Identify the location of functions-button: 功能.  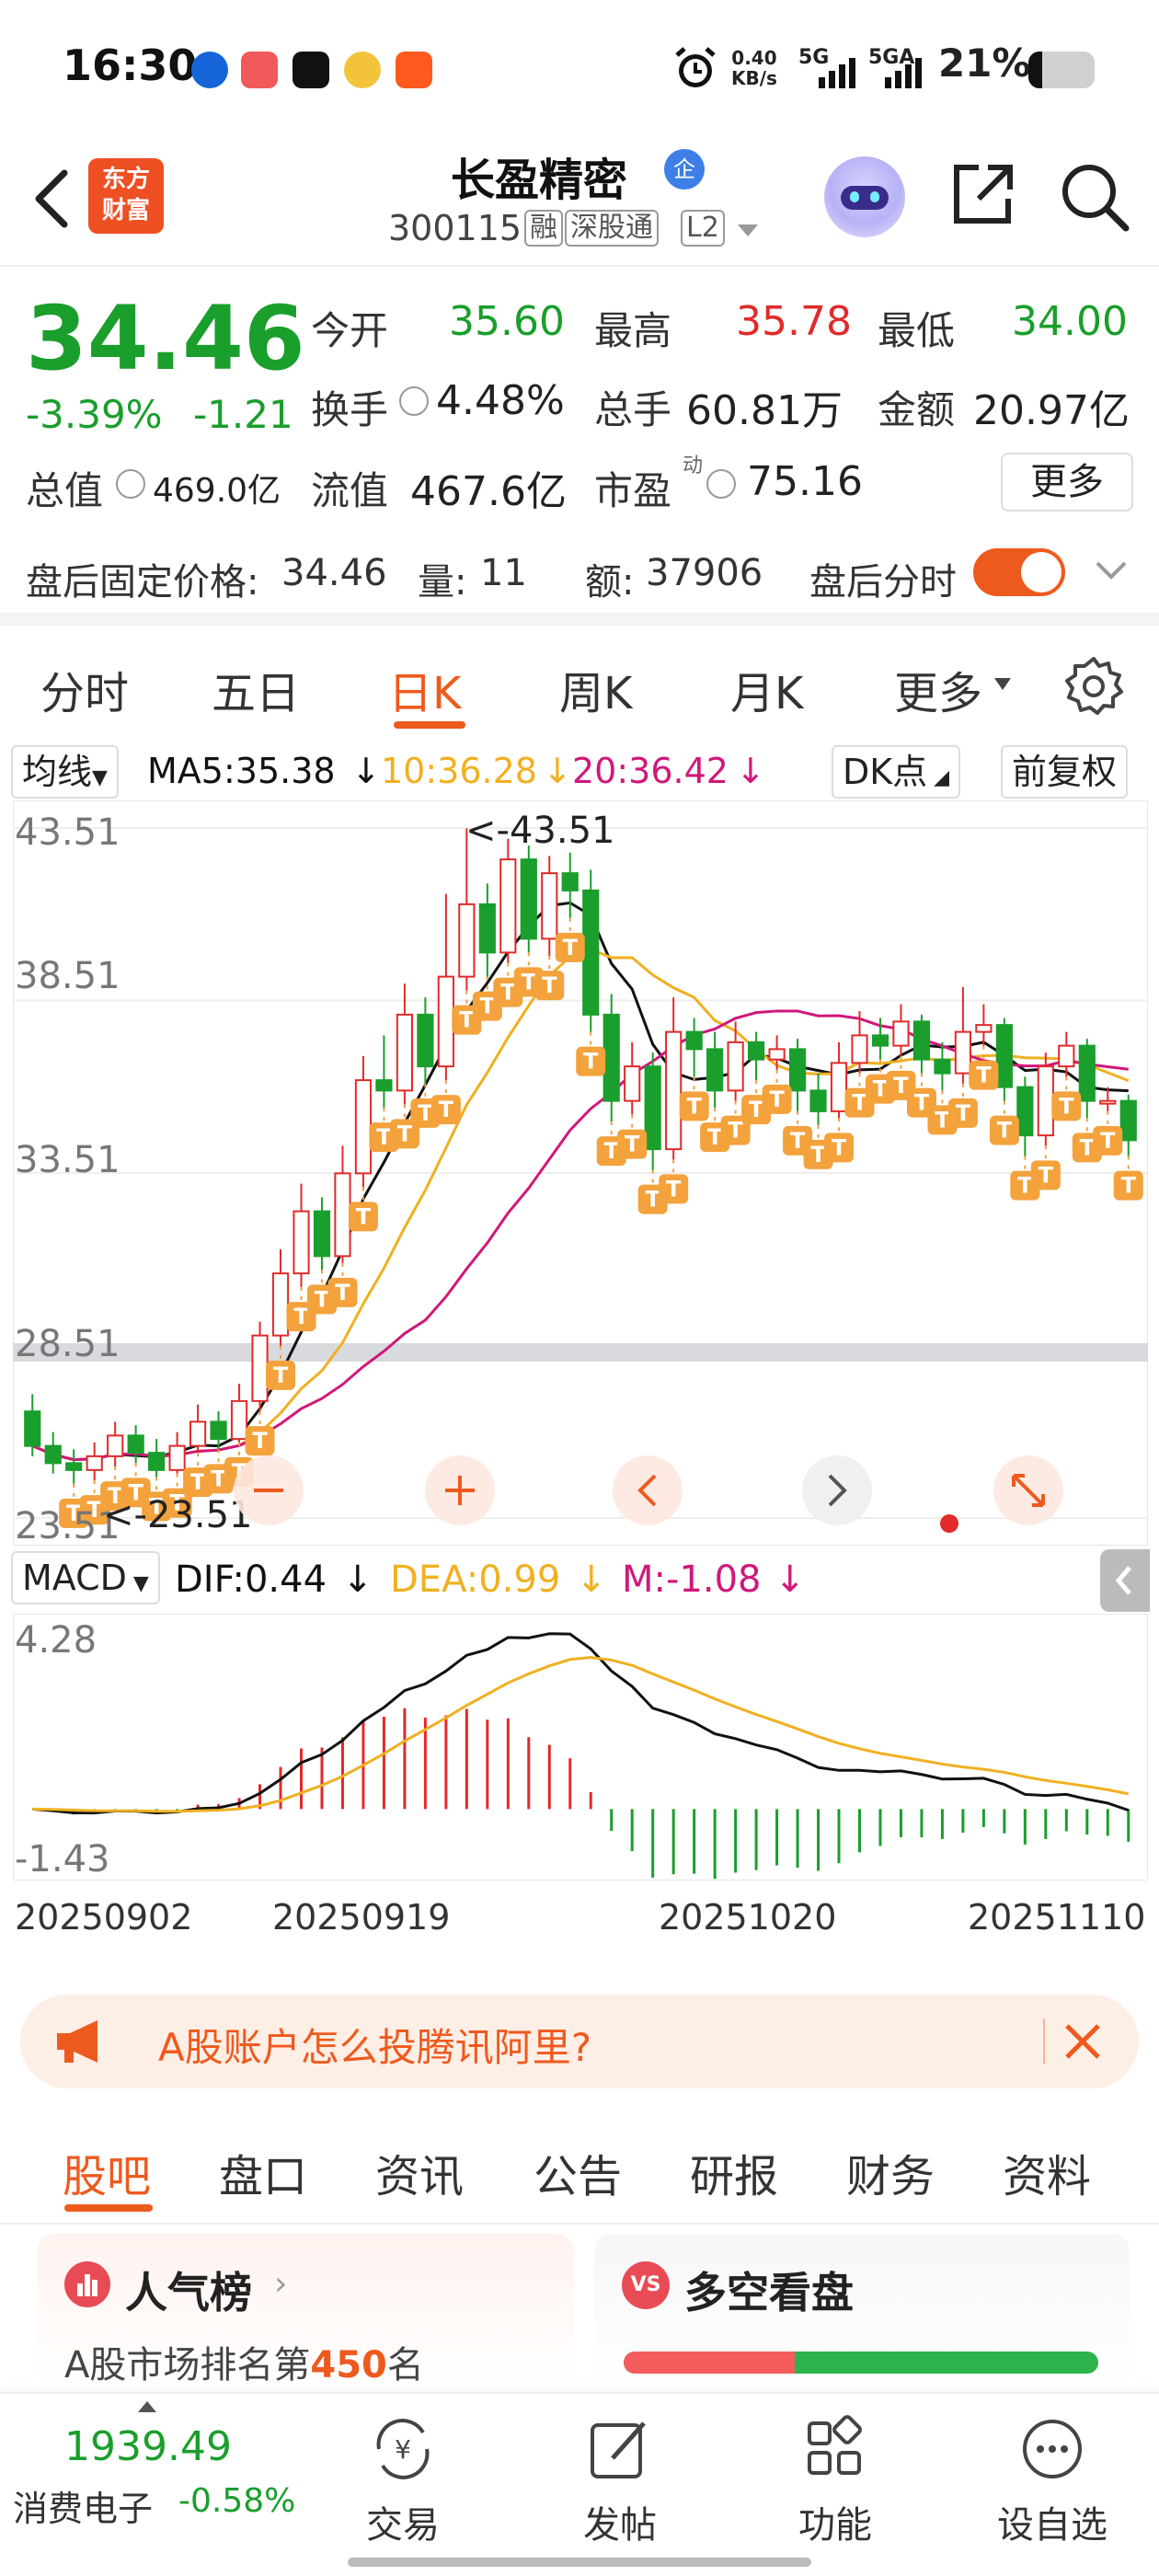
(835, 2480).